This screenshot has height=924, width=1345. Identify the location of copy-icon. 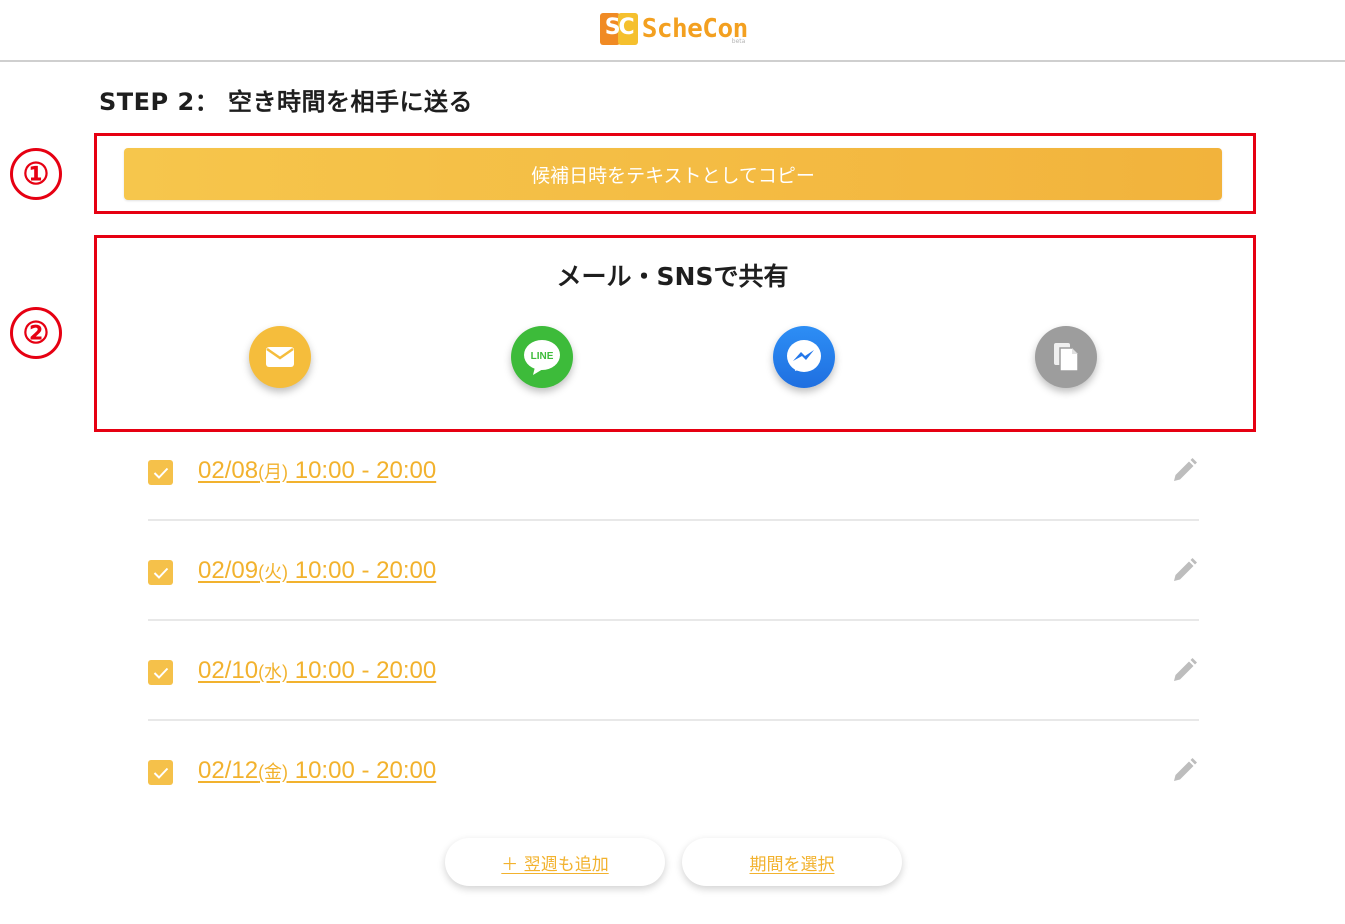
(1066, 357).